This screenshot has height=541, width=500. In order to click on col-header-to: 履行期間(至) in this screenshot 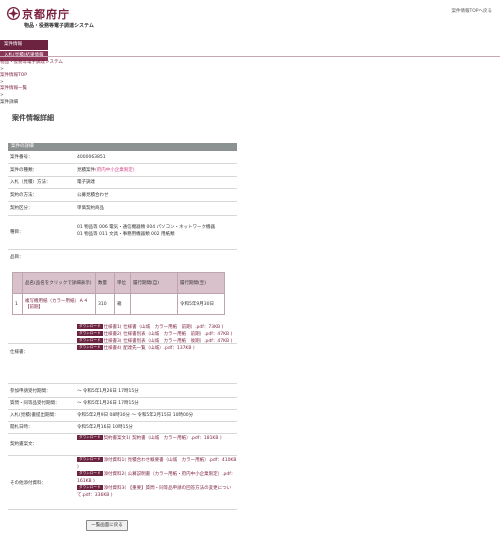, I will do `click(201, 283)`.